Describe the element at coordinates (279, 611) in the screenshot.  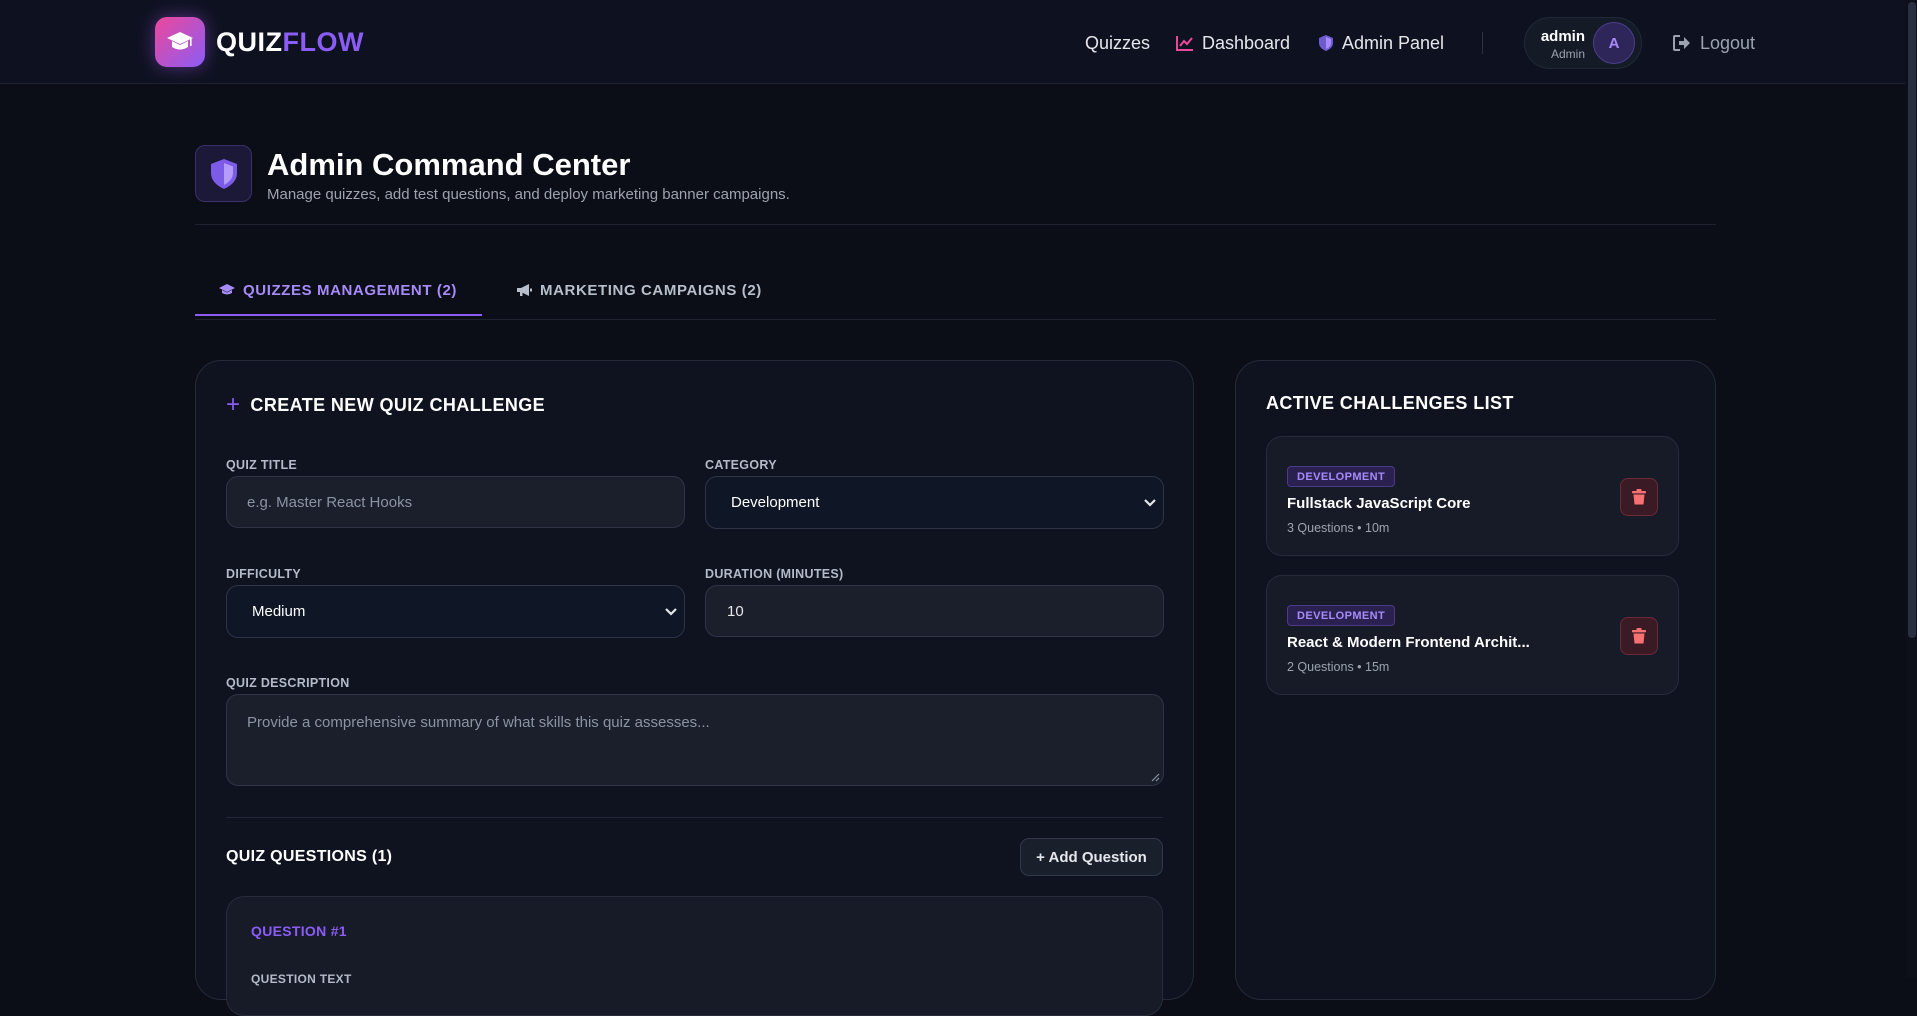
I see `difficulty-selected: Medium` at that location.